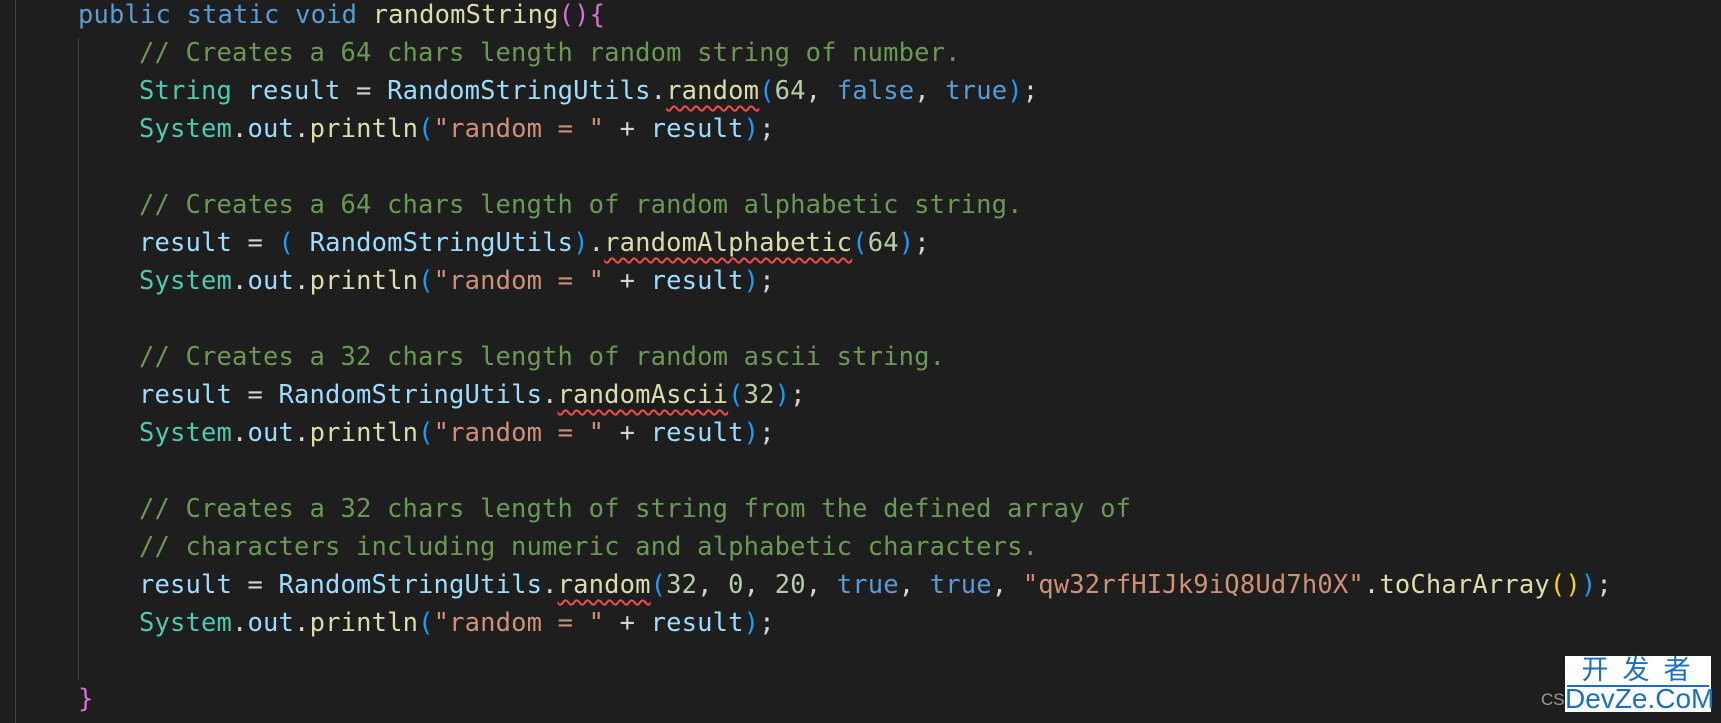 Image resolution: width=1721 pixels, height=723 pixels. I want to click on indent-guide-method-body, so click(78, 359).